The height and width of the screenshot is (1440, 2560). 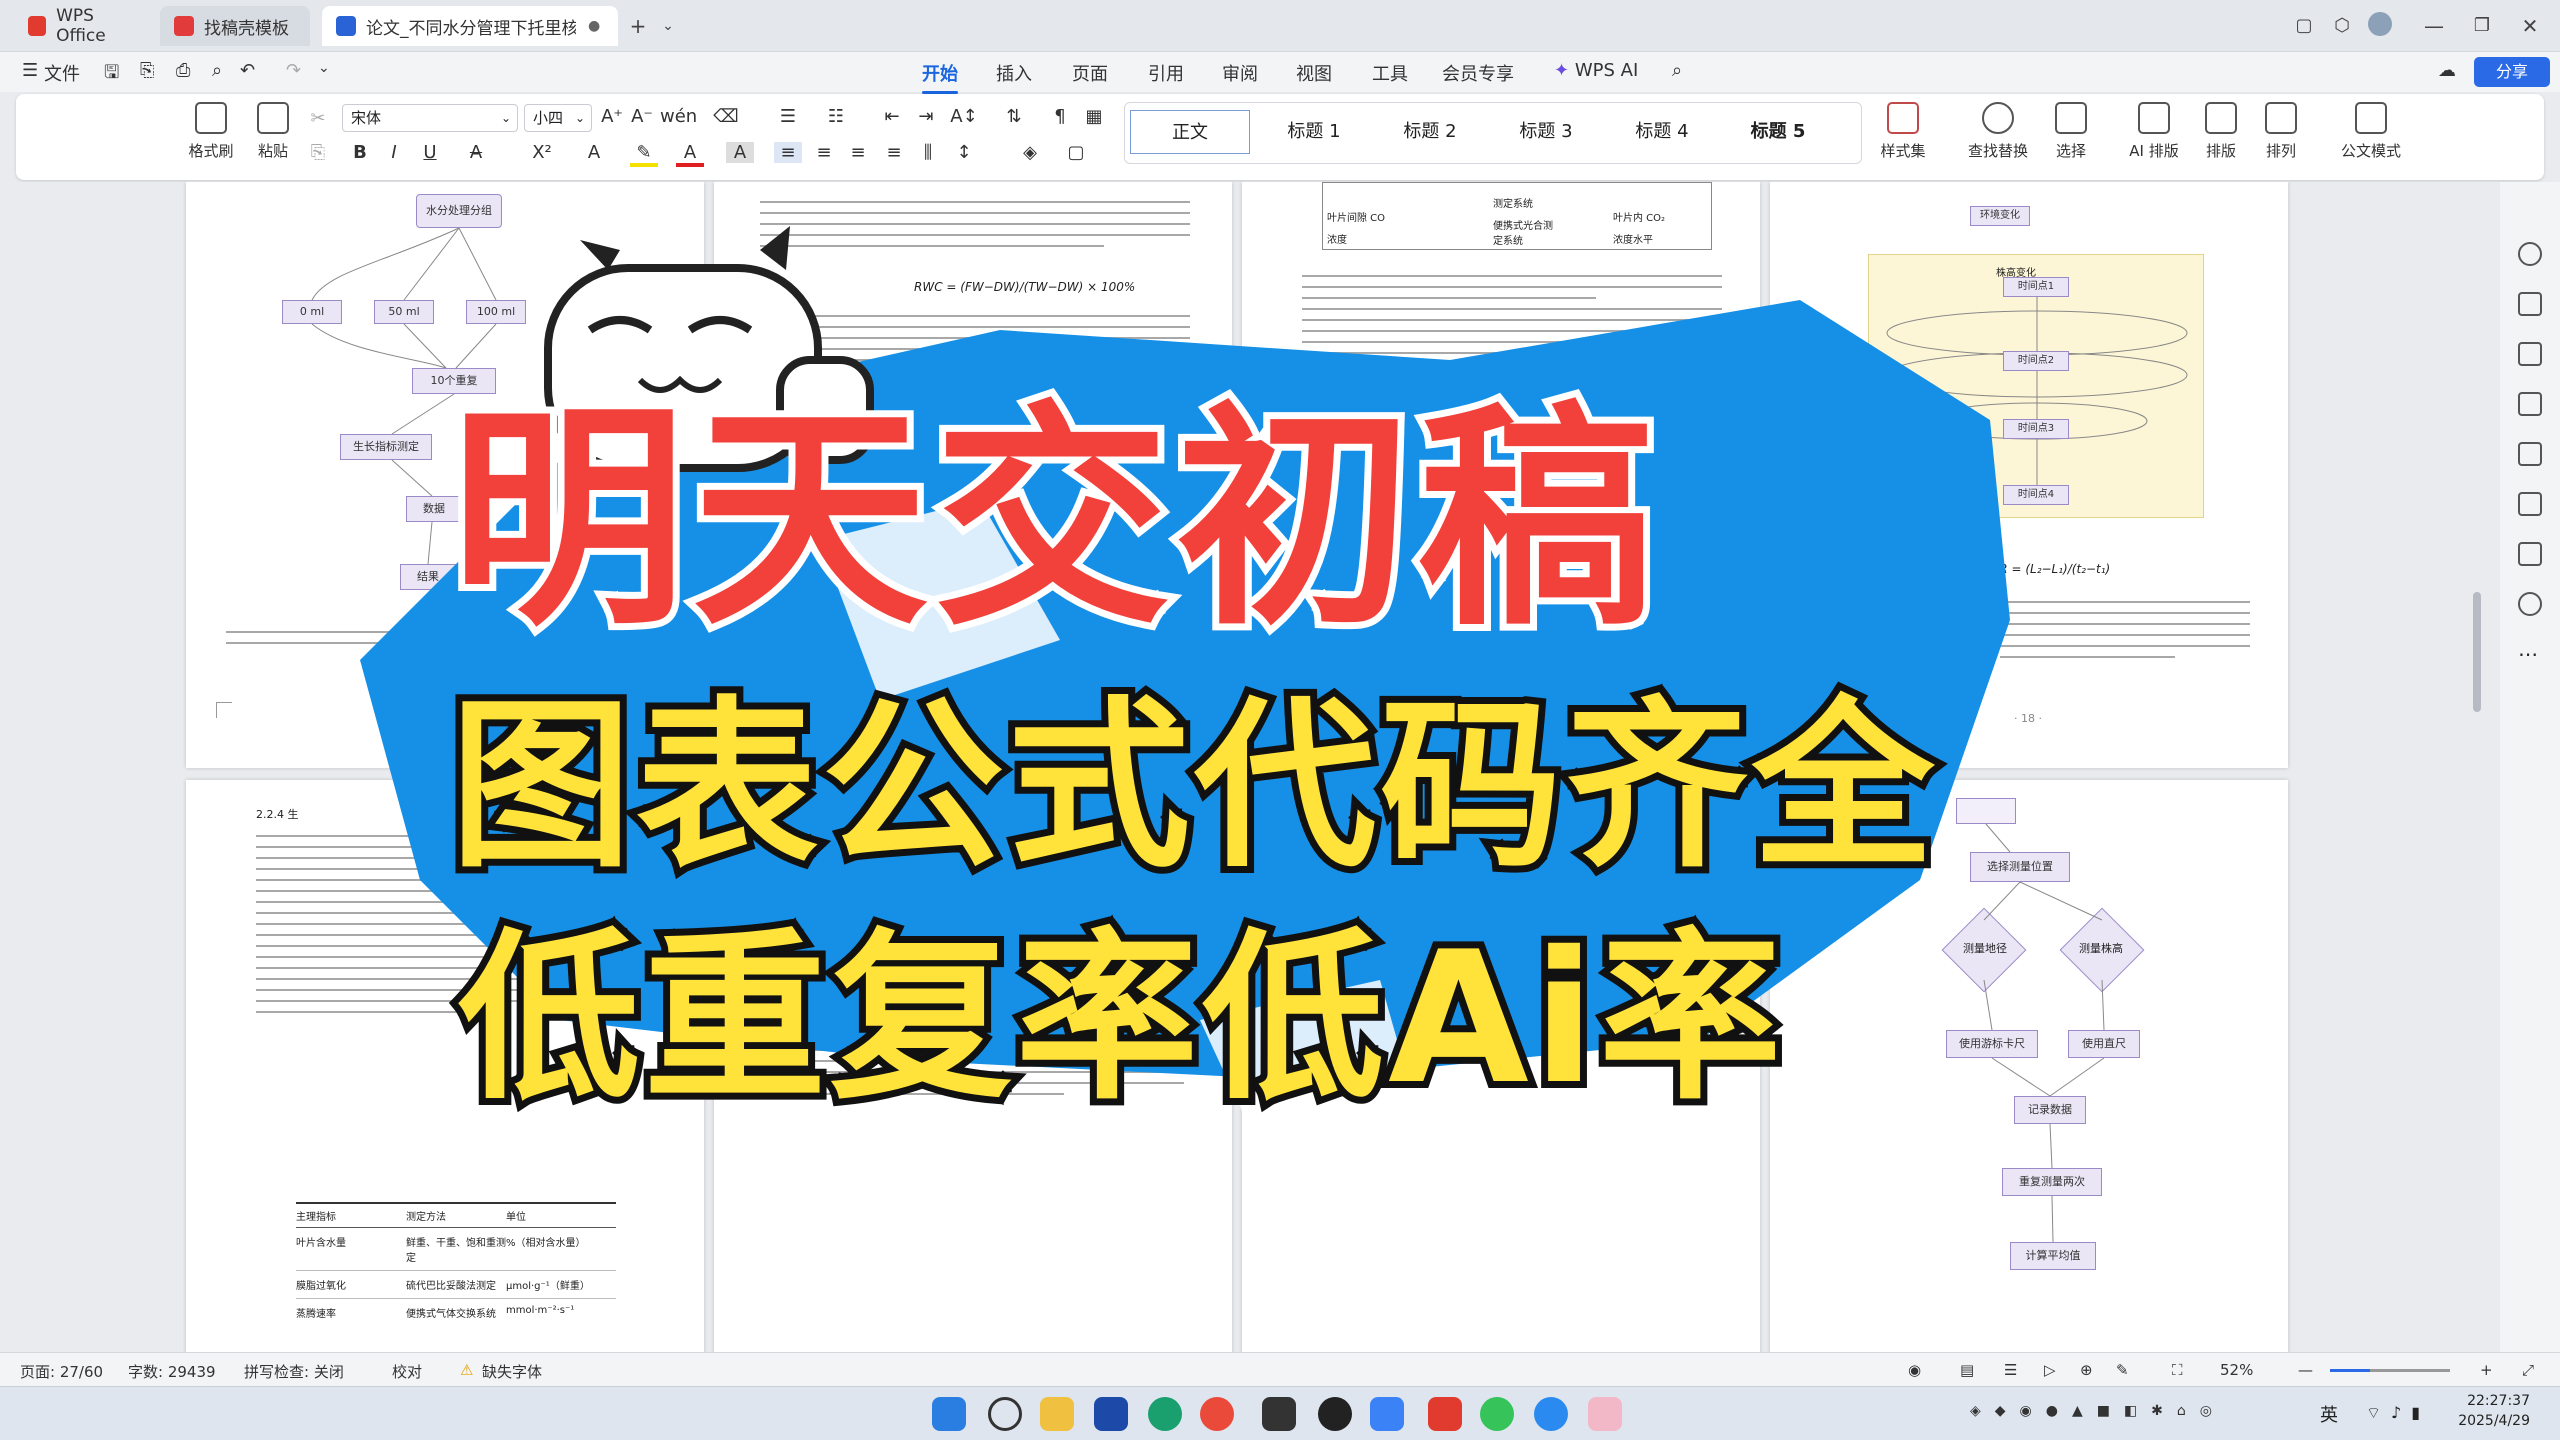 I want to click on edge-icon, so click(x=1165, y=1414).